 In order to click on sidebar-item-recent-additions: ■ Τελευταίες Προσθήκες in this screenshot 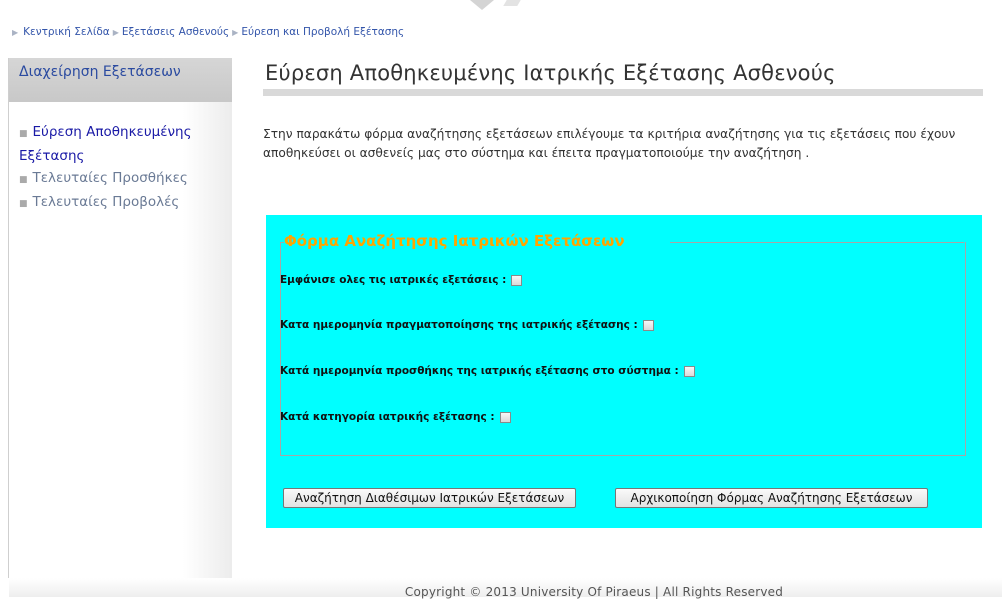, I will do `click(126, 179)`.